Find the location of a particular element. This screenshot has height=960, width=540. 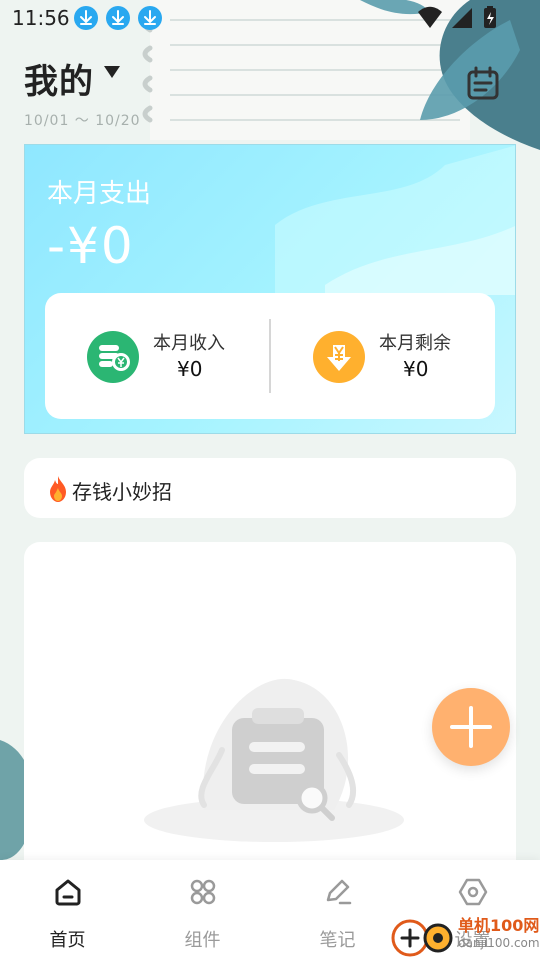

watermark-url: danji100.com is located at coordinates (499, 943).